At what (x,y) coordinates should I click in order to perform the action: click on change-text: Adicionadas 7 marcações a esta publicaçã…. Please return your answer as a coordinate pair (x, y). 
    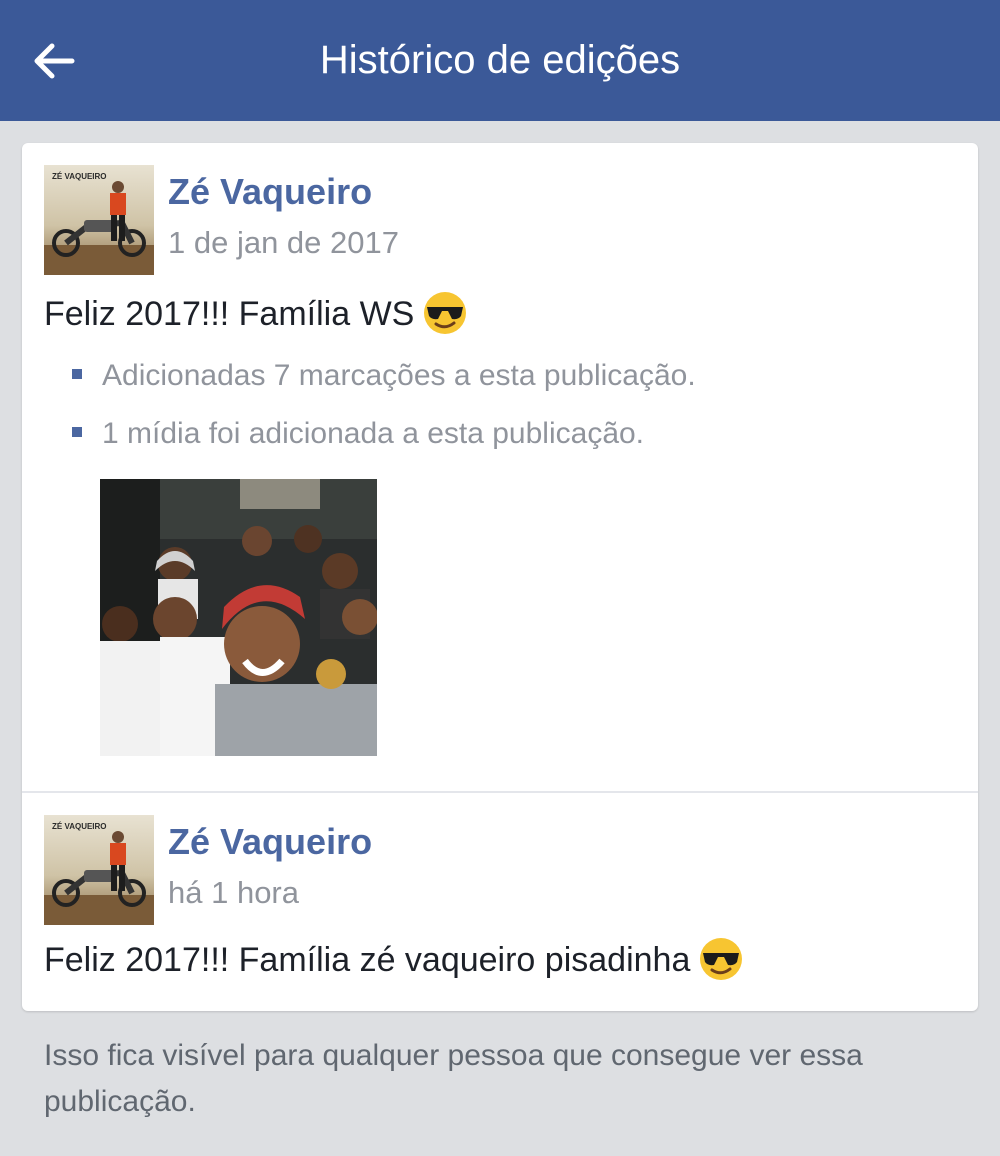
    Looking at the image, I should click on (399, 375).